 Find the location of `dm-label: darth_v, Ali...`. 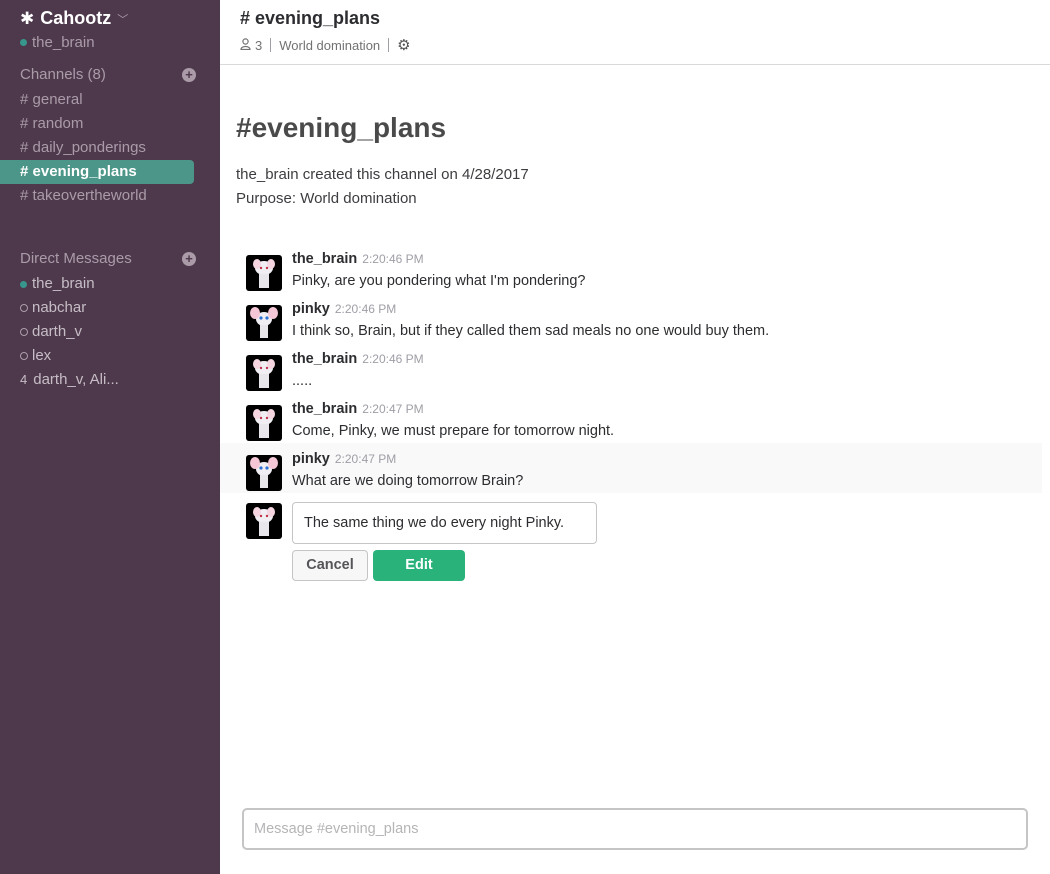

dm-label: darth_v, Ali... is located at coordinates (76, 379).